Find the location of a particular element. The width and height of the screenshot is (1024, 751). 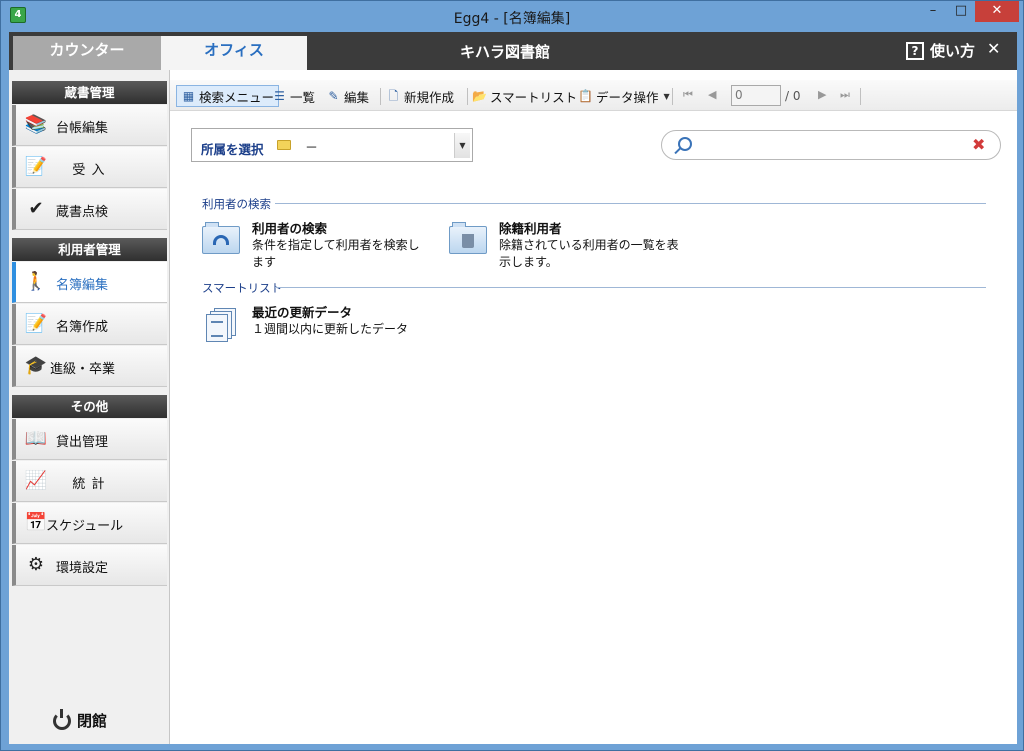

tab-counter: カウンター is located at coordinates (87, 53).